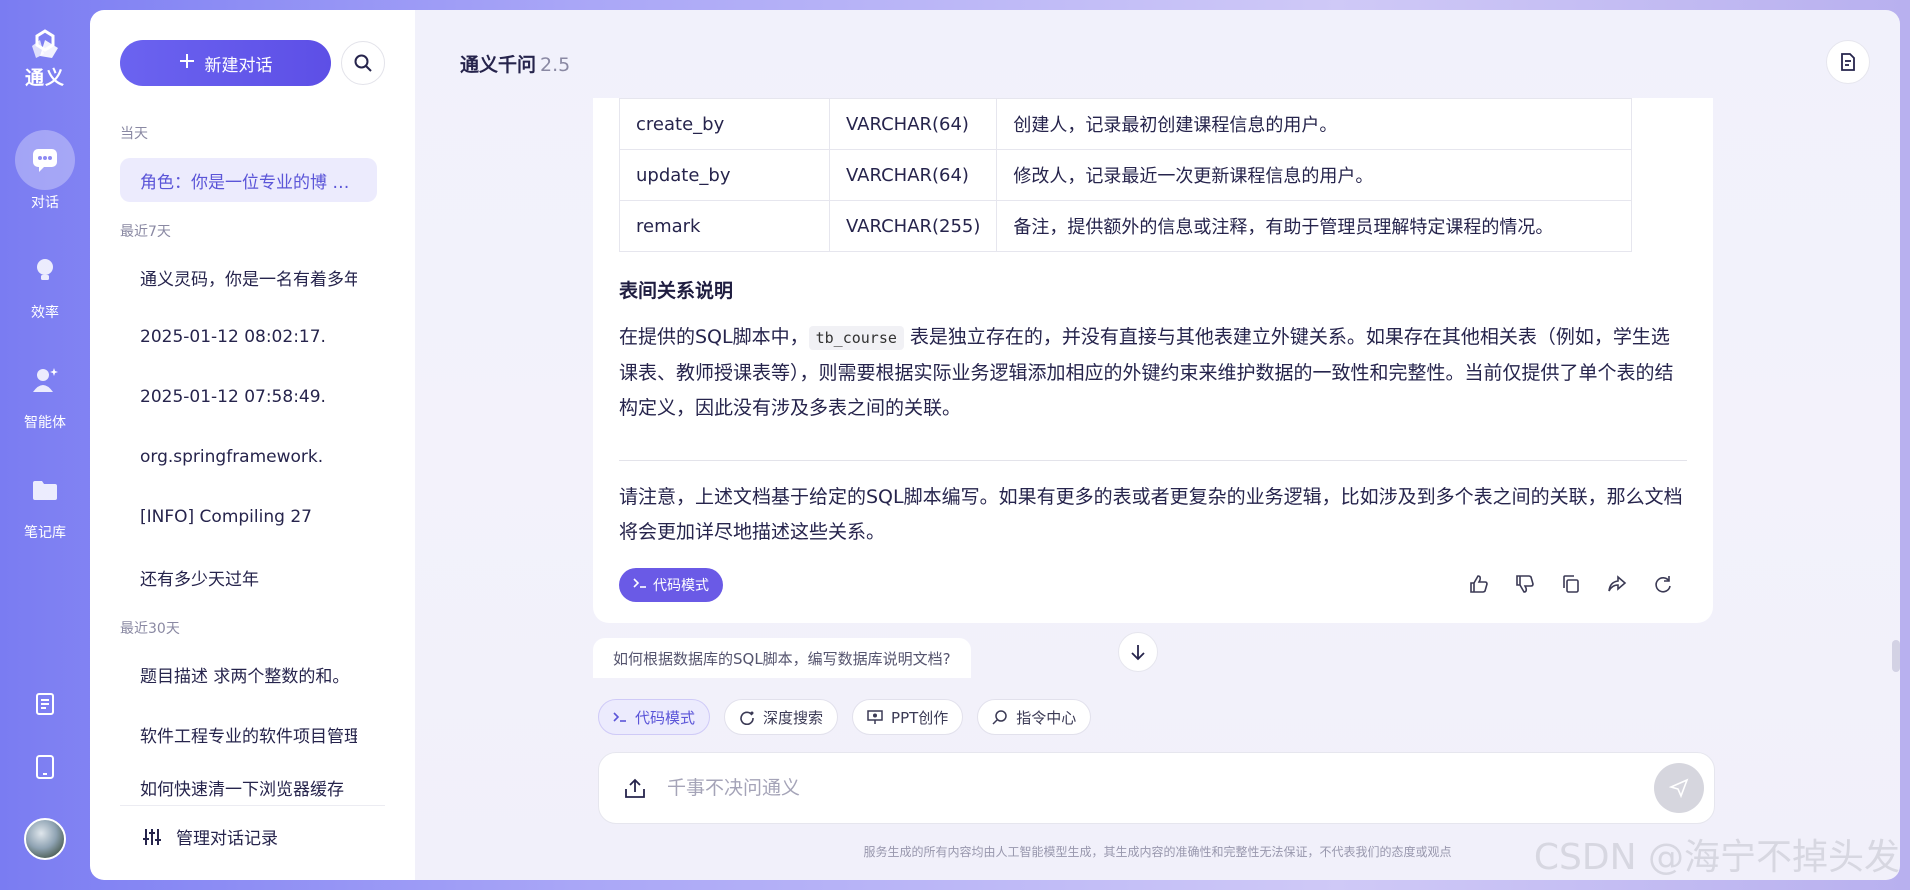 Image resolution: width=1910 pixels, height=890 pixels. Describe the element at coordinates (44, 78) in the screenshot. I see `brand-name: 通义` at that location.